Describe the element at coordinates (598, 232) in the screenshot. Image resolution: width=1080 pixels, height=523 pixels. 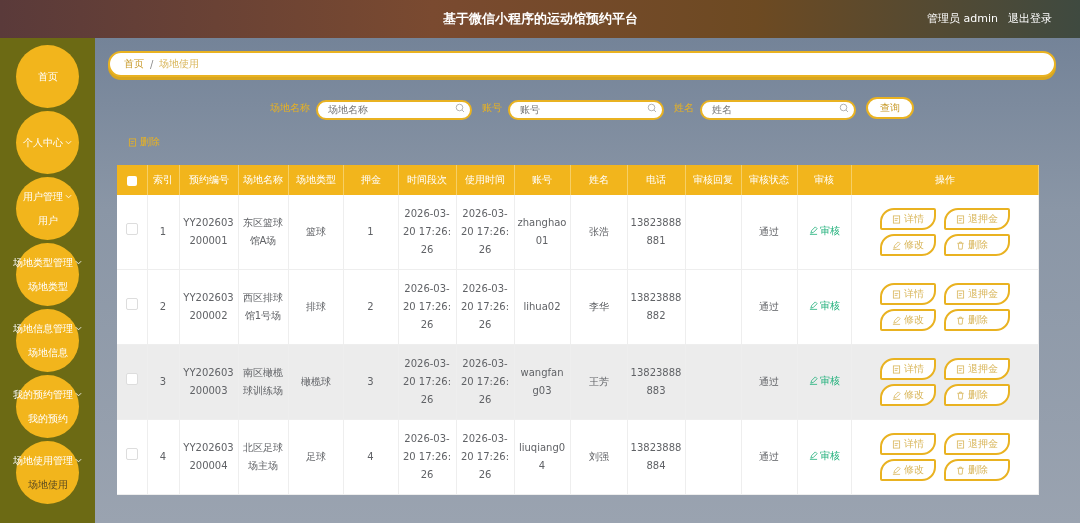
I see `table-cell: 张浩` at that location.